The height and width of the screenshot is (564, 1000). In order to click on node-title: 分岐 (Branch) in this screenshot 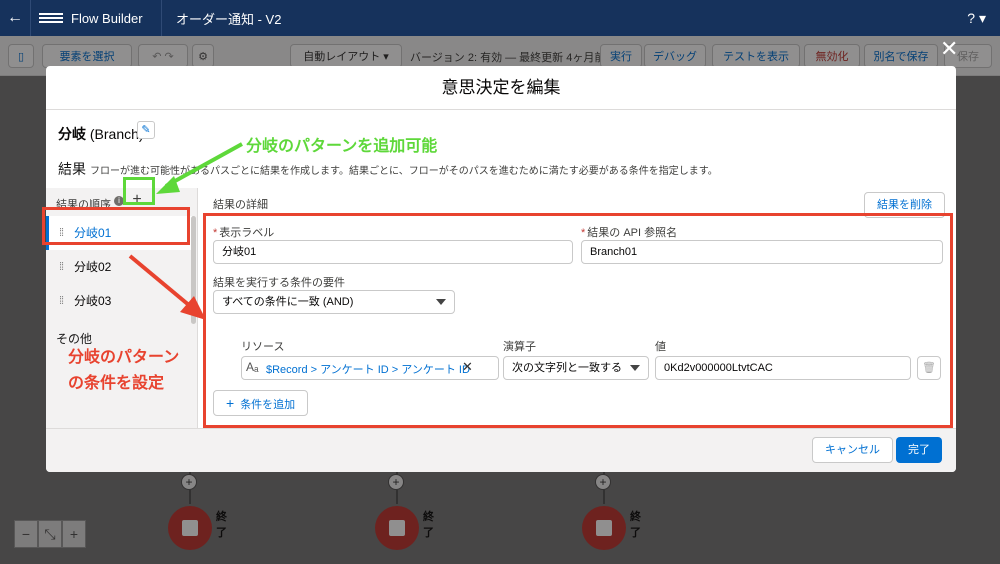, I will do `click(101, 134)`.